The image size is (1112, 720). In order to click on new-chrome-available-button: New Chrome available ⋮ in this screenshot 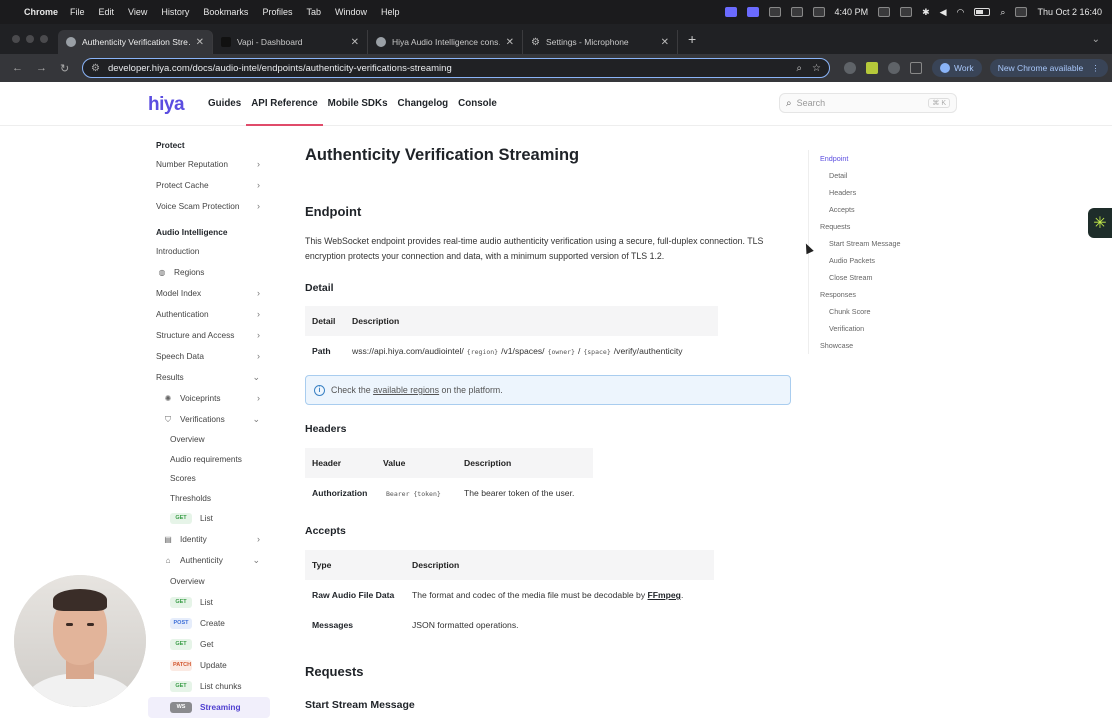, I will do `click(1048, 68)`.